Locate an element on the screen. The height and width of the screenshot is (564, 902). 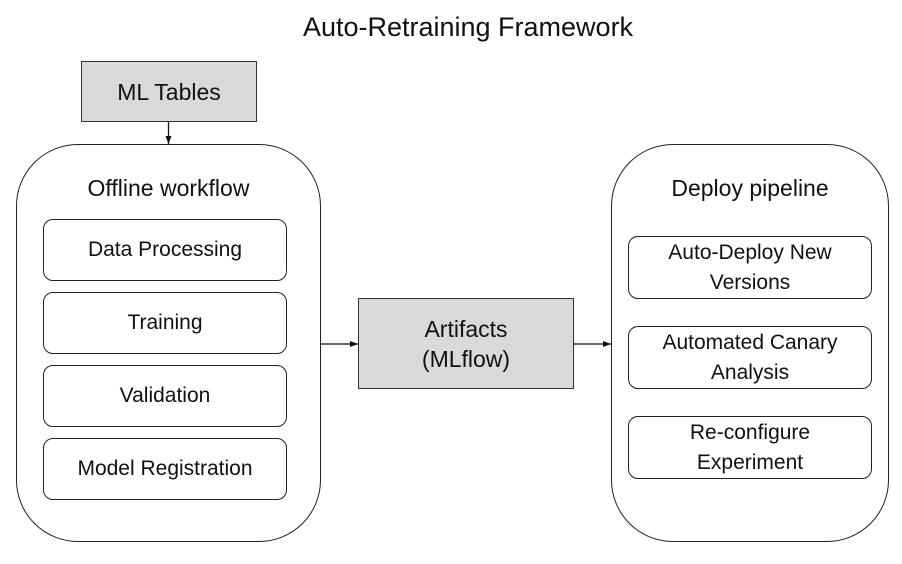
offline-step-data-processing: Data Processing is located at coordinates (165, 250).